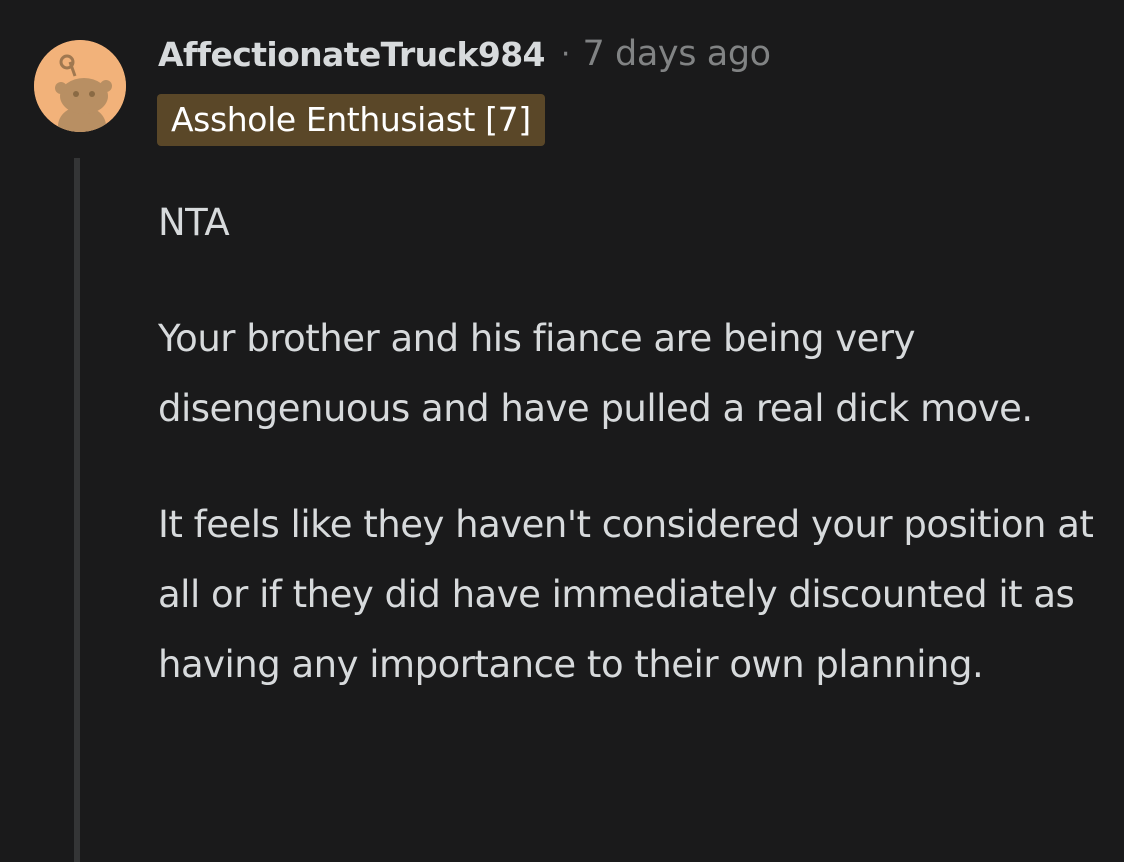  What do you see at coordinates (352, 54) in the screenshot?
I see `username-link: AffectionateTruck984` at bounding box center [352, 54].